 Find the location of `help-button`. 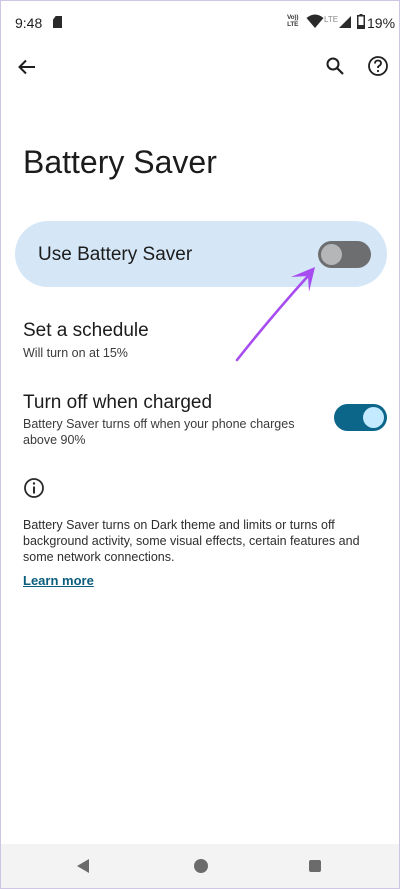

help-button is located at coordinates (378, 66).